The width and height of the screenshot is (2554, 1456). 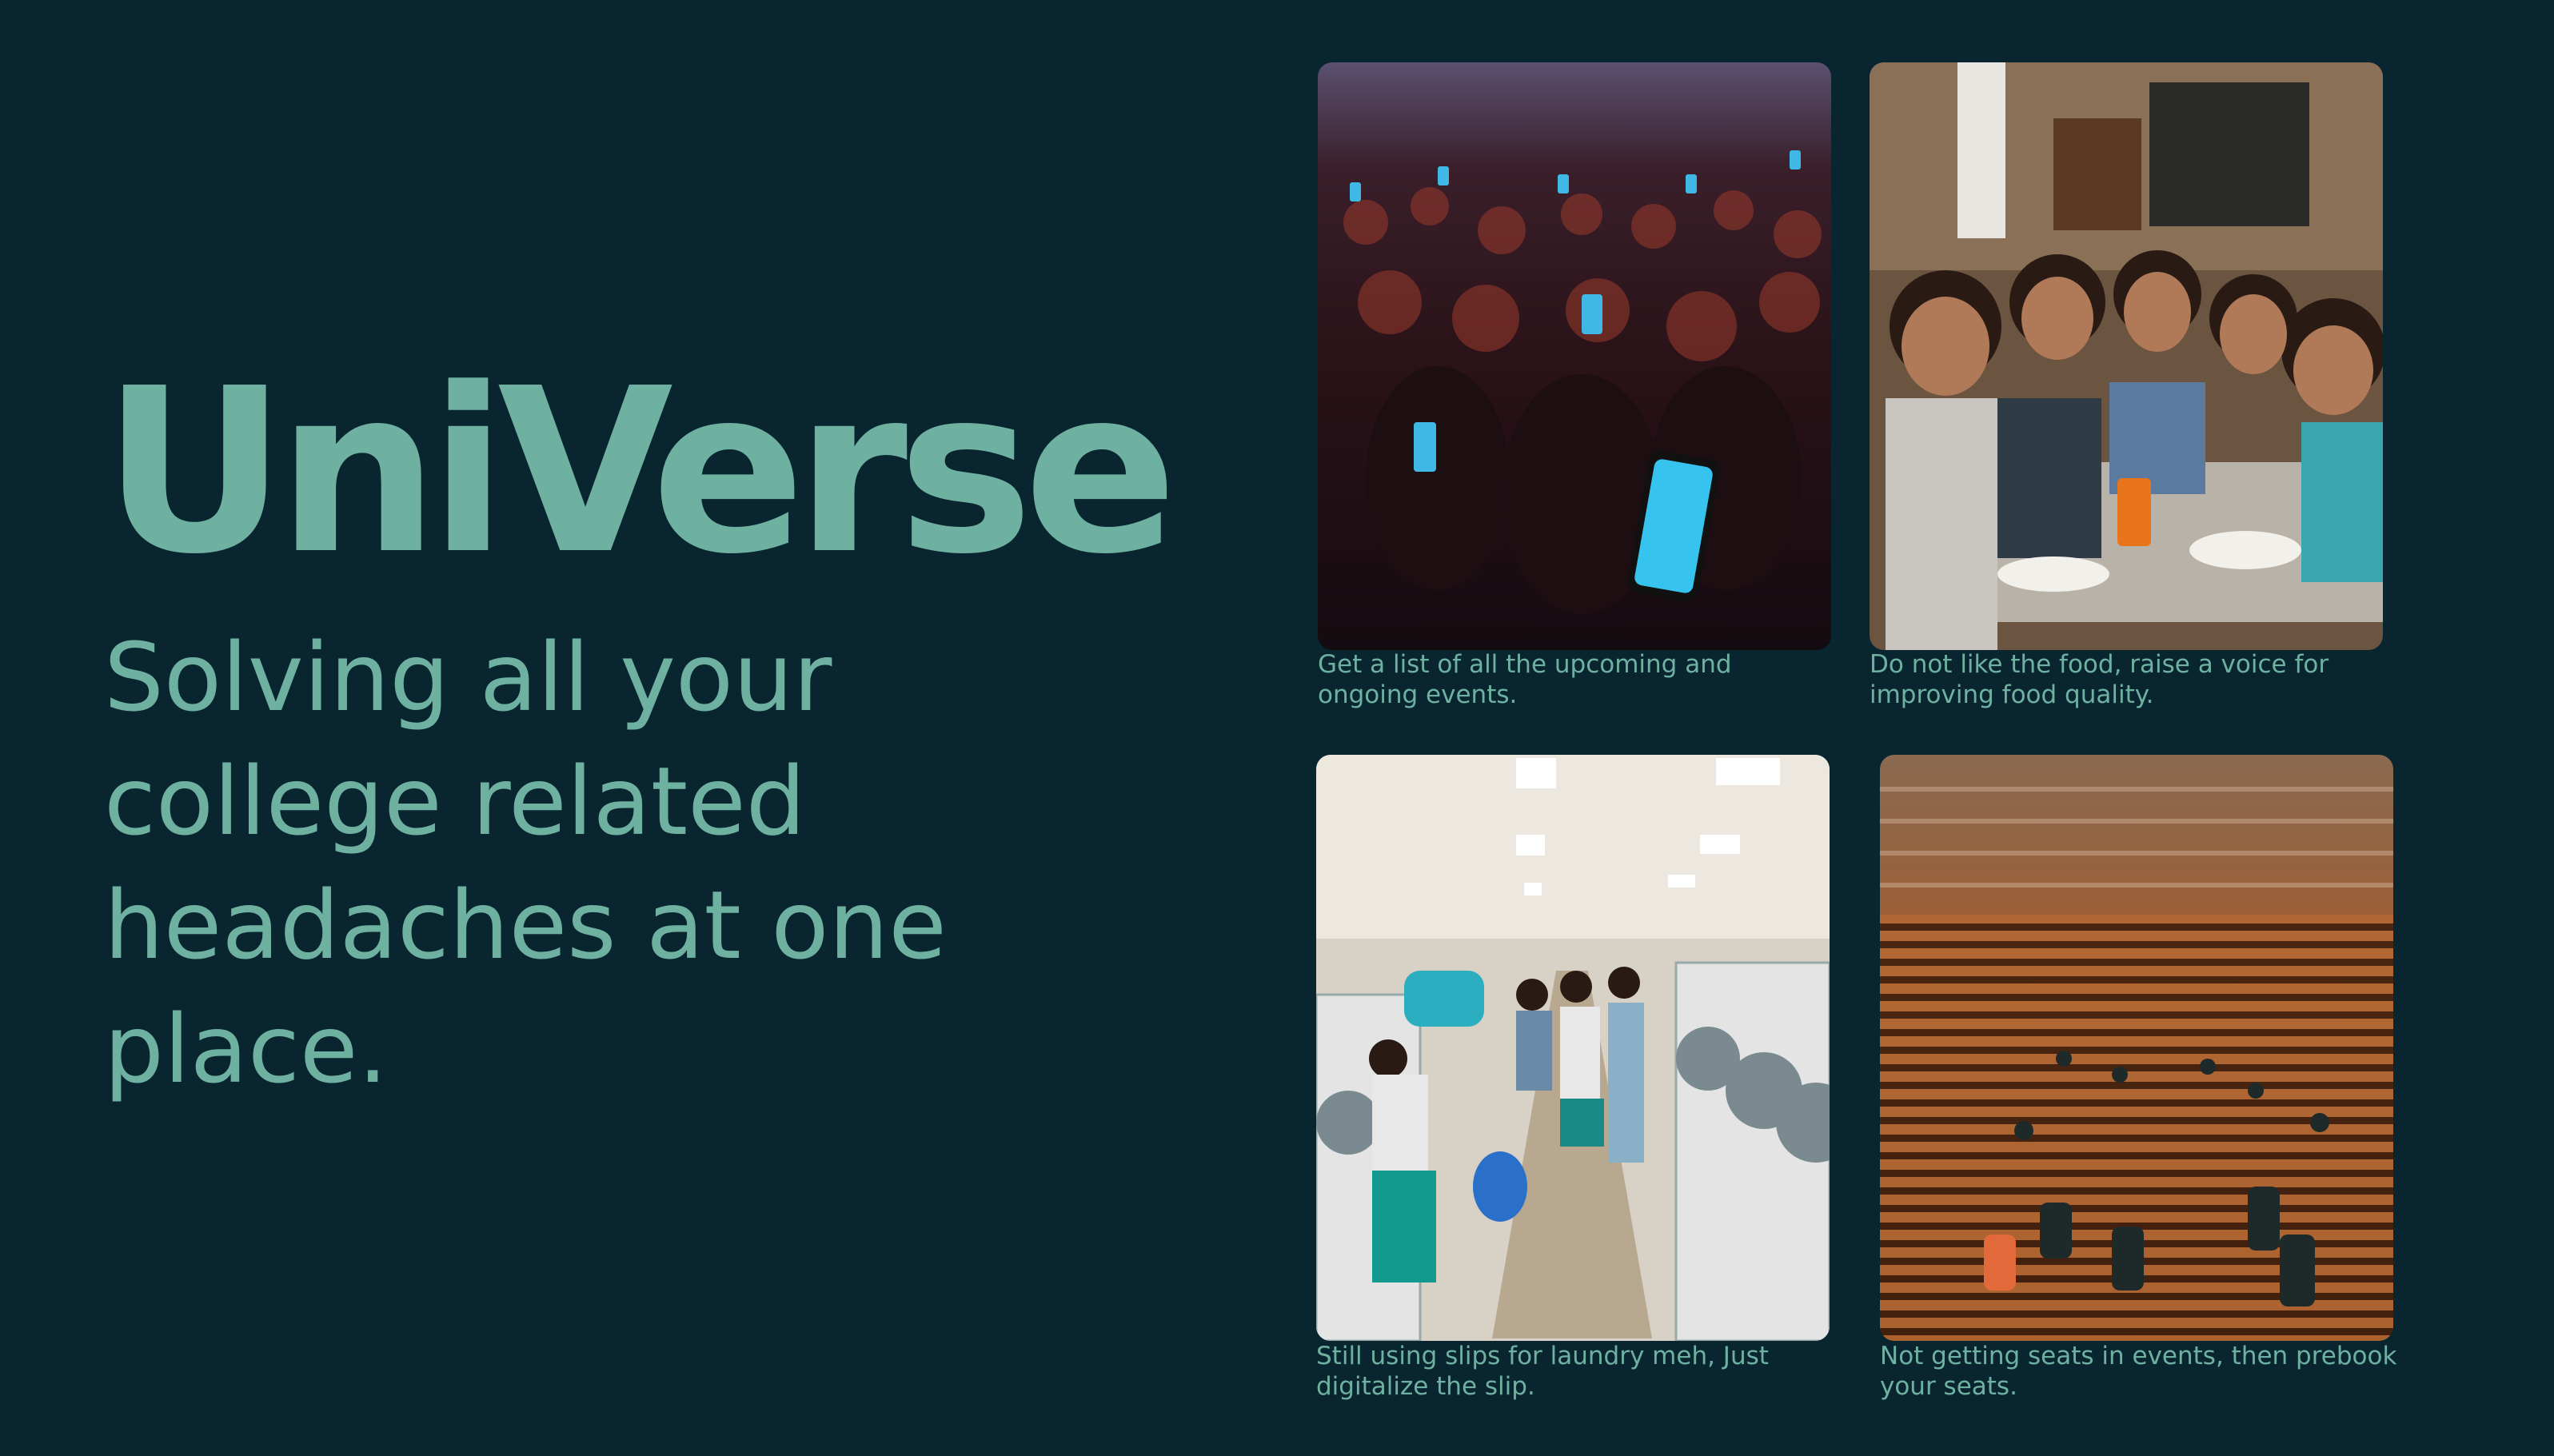 I want to click on laundry-image, so click(x=1573, y=1048).